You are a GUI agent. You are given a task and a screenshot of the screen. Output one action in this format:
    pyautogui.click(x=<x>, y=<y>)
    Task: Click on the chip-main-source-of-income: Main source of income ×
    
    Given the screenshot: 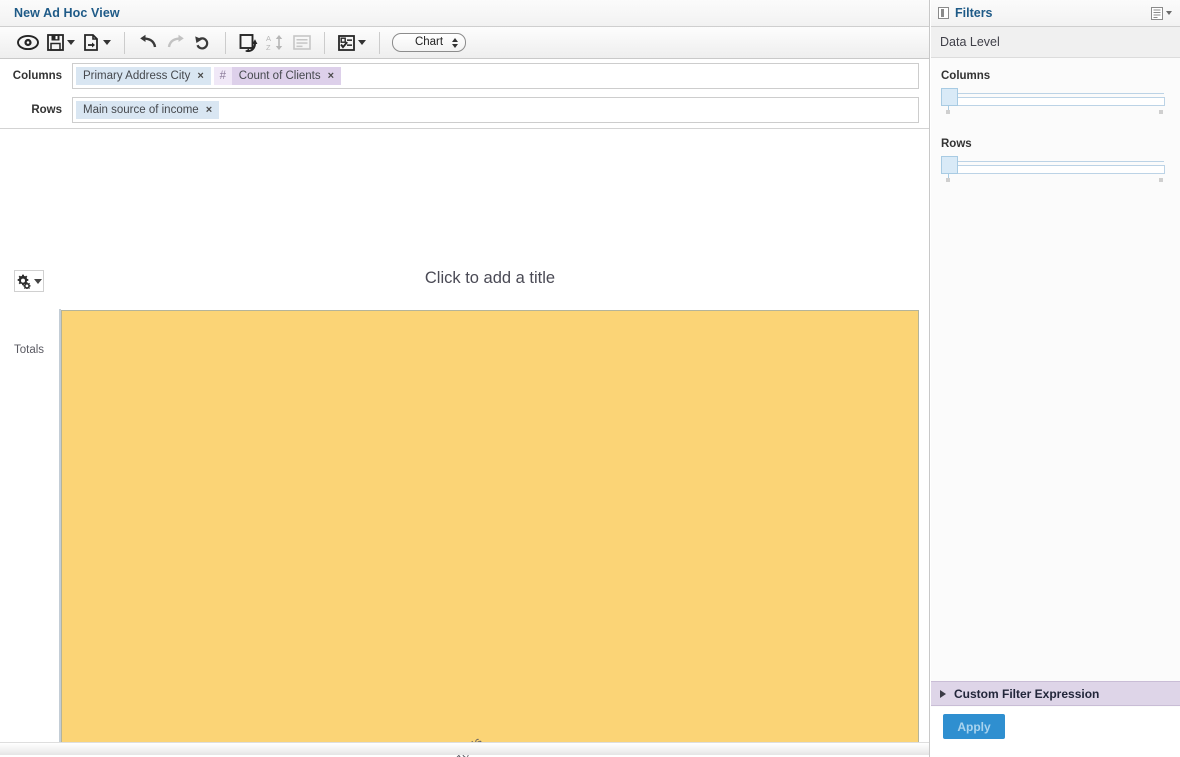 What is the action you would take?
    pyautogui.click(x=148, y=110)
    